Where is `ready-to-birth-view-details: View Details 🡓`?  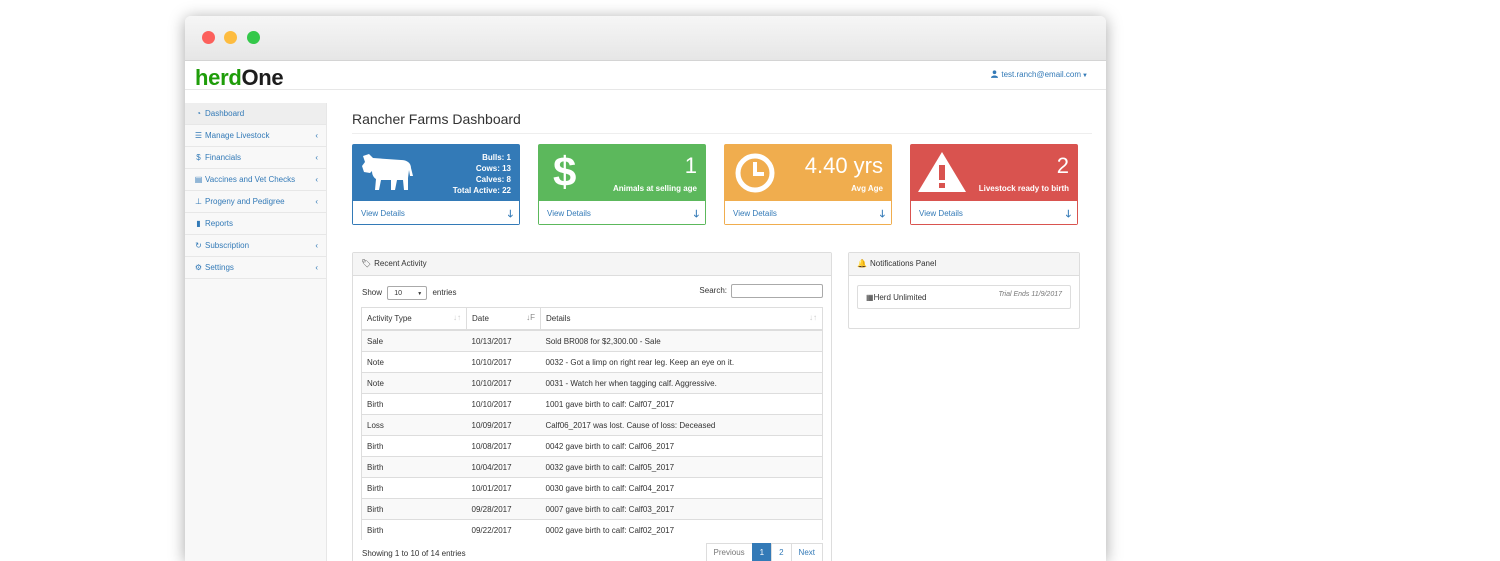 ready-to-birth-view-details: View Details 🡓 is located at coordinates (994, 213).